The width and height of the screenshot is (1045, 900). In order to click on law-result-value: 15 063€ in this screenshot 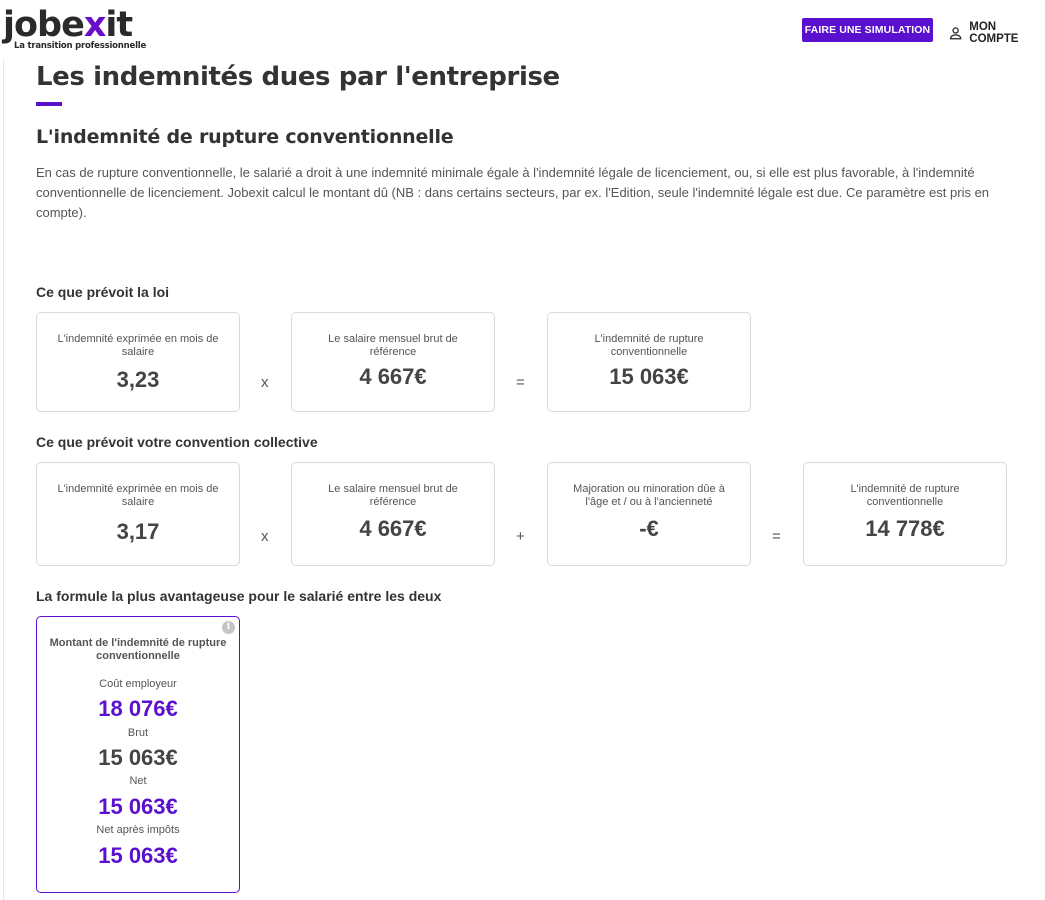, I will do `click(649, 376)`.